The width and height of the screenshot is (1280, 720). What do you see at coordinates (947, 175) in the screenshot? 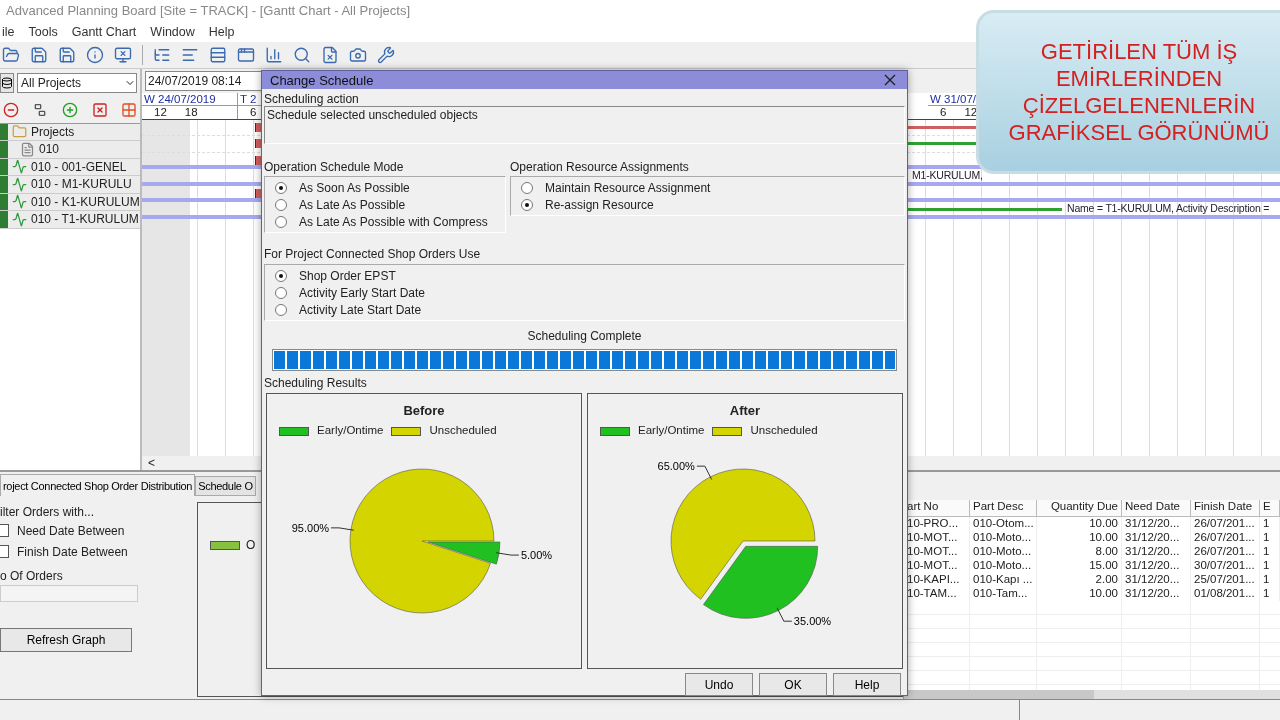
I see `activity-note: M1-KURULUM,` at bounding box center [947, 175].